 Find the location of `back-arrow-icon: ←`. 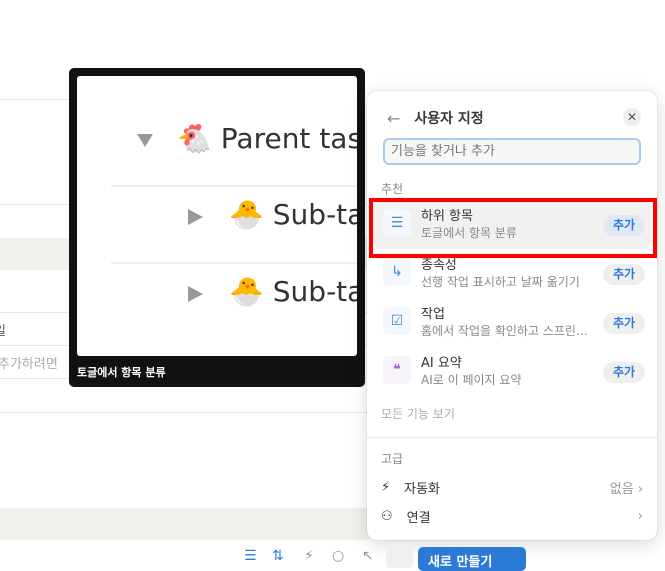

back-arrow-icon: ← is located at coordinates (393, 118).